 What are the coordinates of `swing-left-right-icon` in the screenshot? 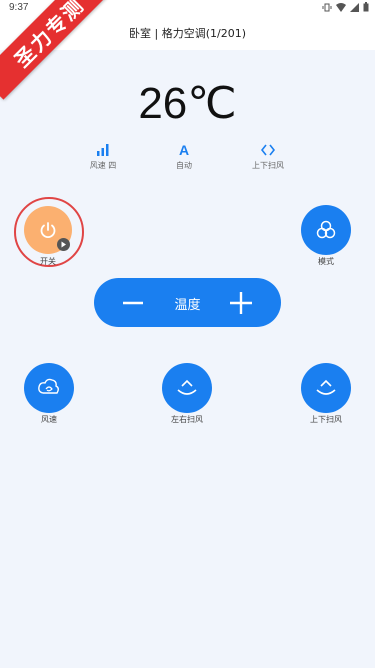 It's located at (187, 387).